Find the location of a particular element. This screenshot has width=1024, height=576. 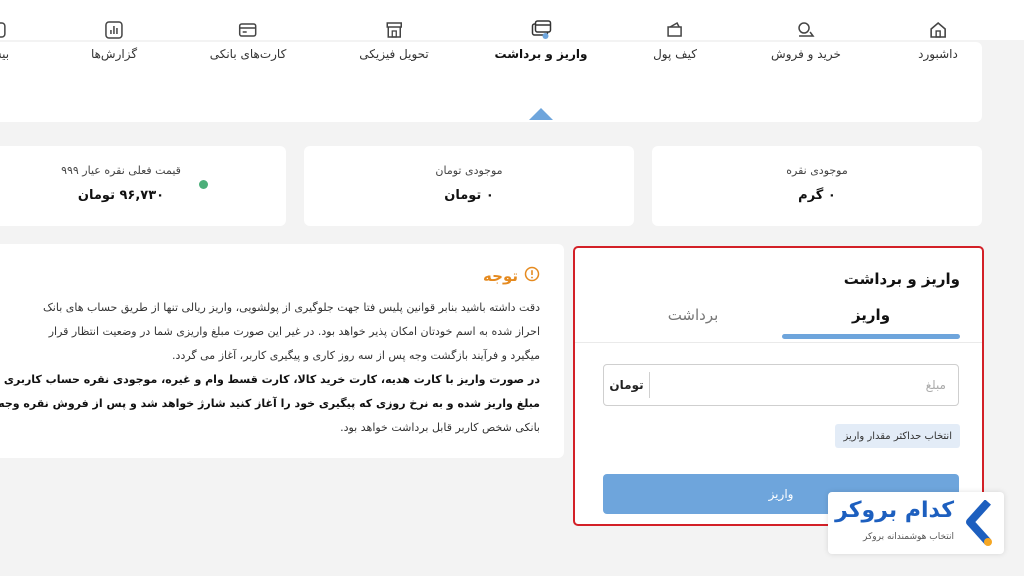

store-icon is located at coordinates (394, 30).